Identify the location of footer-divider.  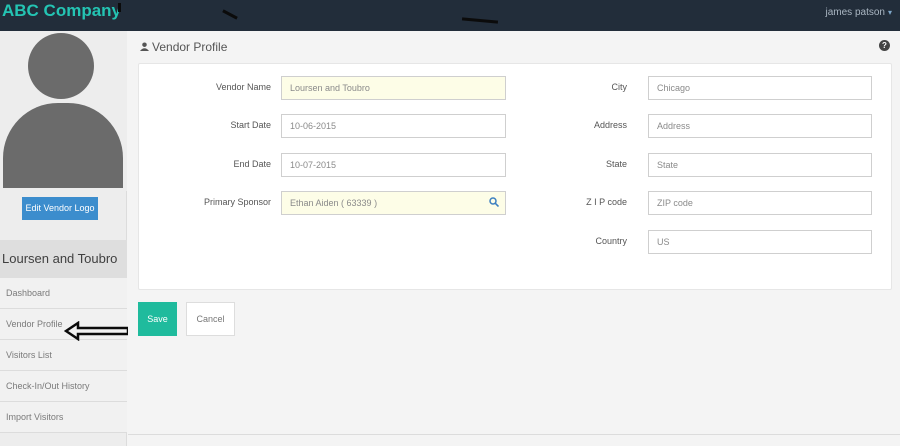
(514, 434).